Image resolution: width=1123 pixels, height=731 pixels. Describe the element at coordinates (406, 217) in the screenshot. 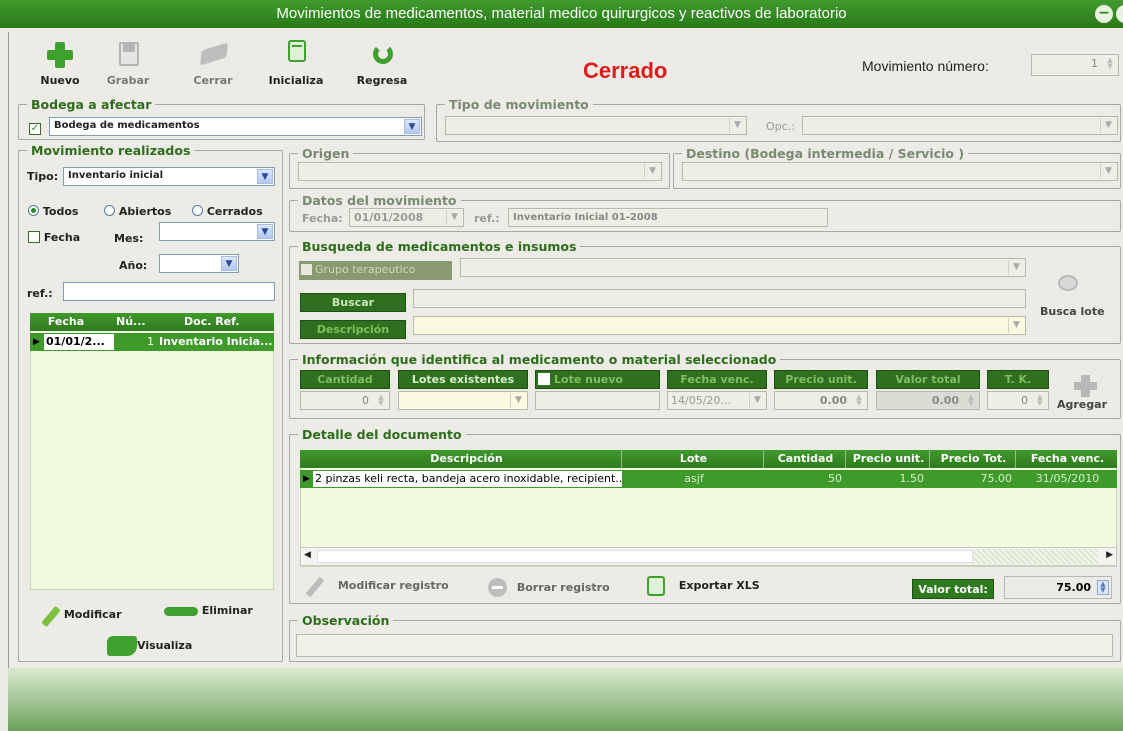

I see `fecha-select: 01/01/2008 ▼` at that location.